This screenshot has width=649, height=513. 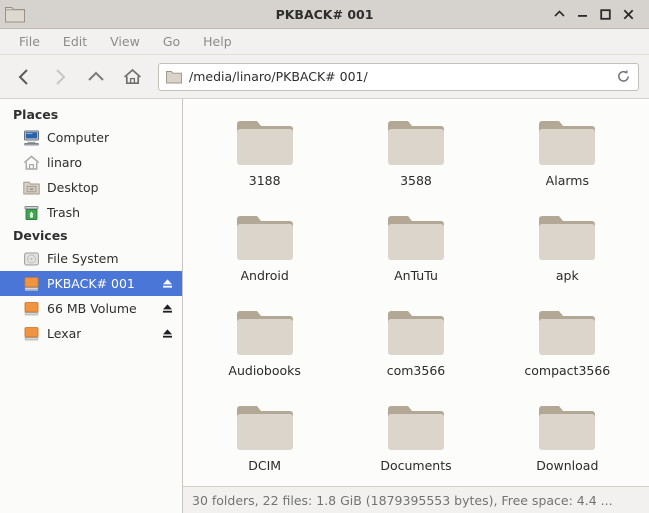 I want to click on path-entry: /media/linaro/PKBACK# 001/, so click(x=398, y=76).